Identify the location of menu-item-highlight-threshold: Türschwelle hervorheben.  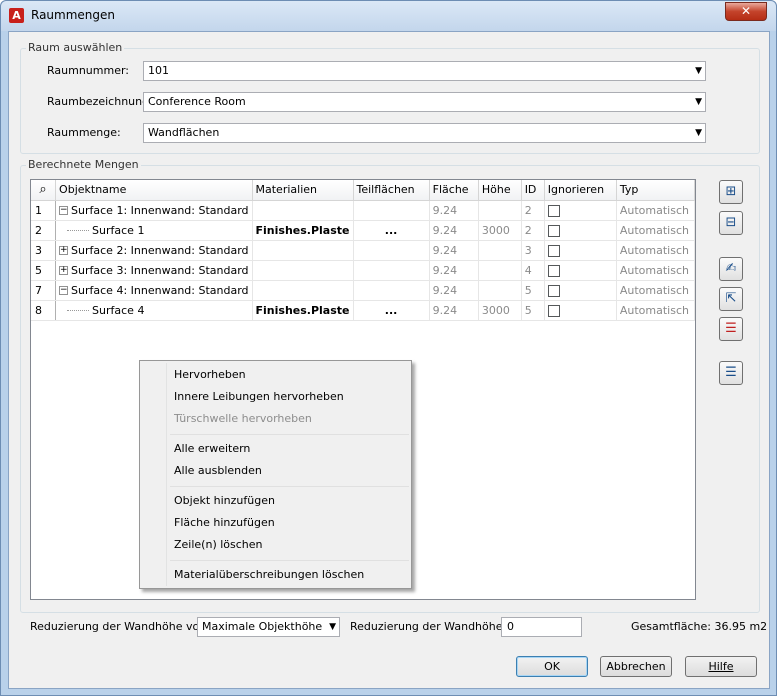
(243, 418).